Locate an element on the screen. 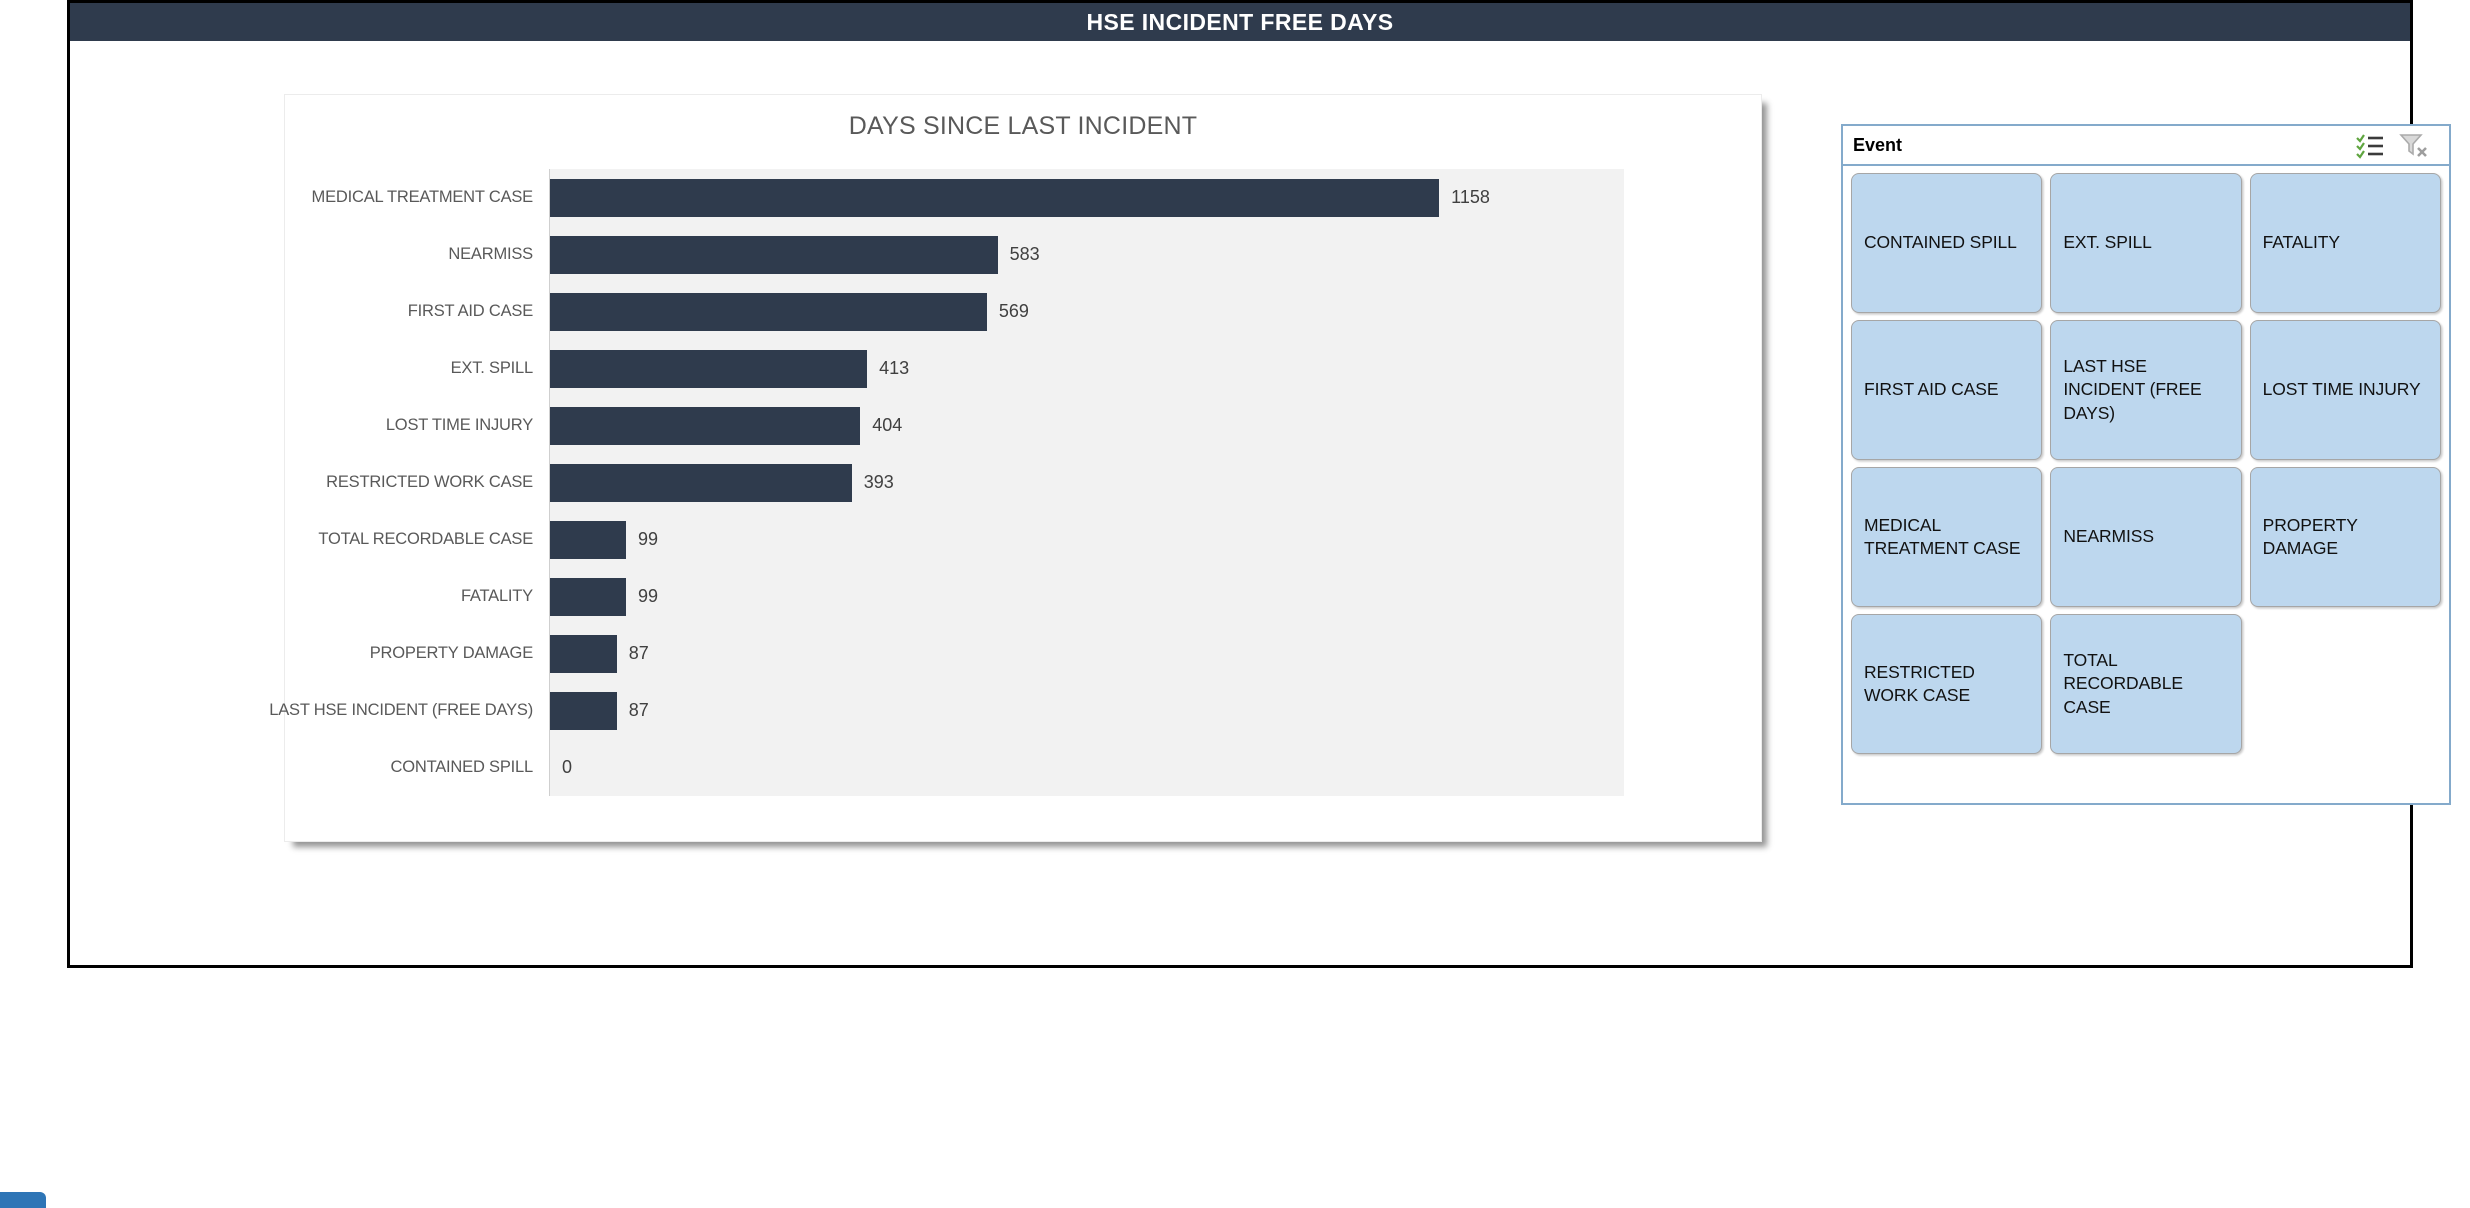 Image resolution: width=2470 pixels, height=1208 pixels. chart-row: CONTAINED SPILL 0 is located at coordinates (954, 767).